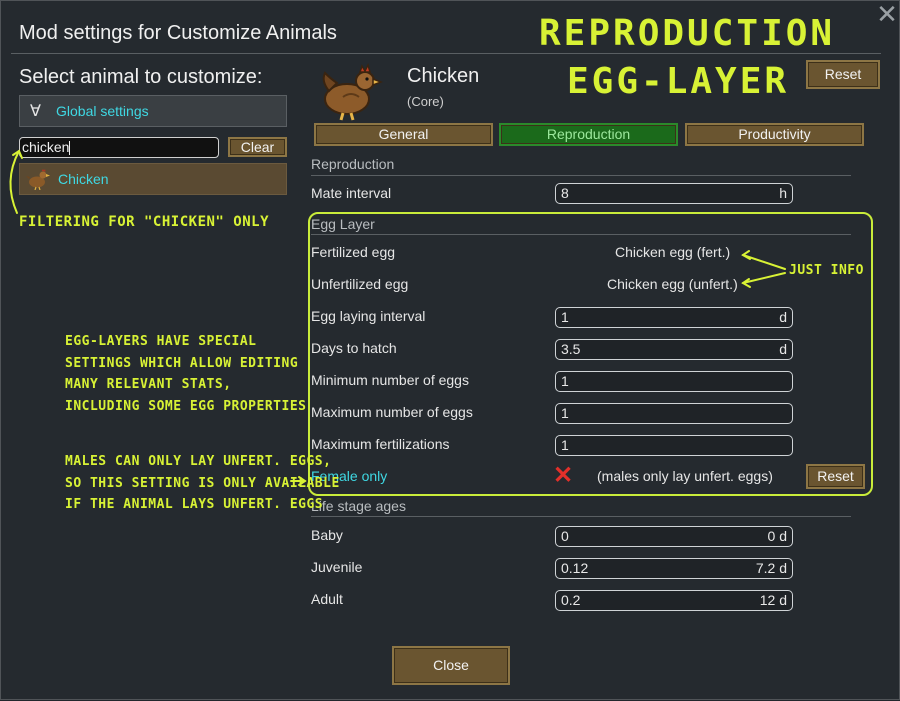 The width and height of the screenshot is (900, 701). What do you see at coordinates (826, 270) in the screenshot?
I see `annotation-just-info: Just info` at bounding box center [826, 270].